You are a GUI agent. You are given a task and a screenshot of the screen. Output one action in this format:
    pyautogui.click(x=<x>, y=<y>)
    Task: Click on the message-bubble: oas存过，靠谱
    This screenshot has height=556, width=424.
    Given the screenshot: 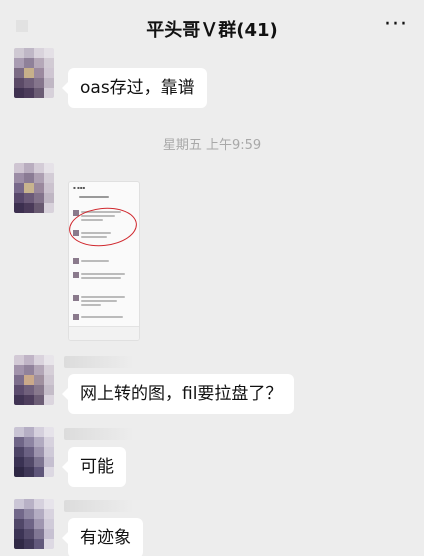 What is the action you would take?
    pyautogui.click(x=134, y=88)
    